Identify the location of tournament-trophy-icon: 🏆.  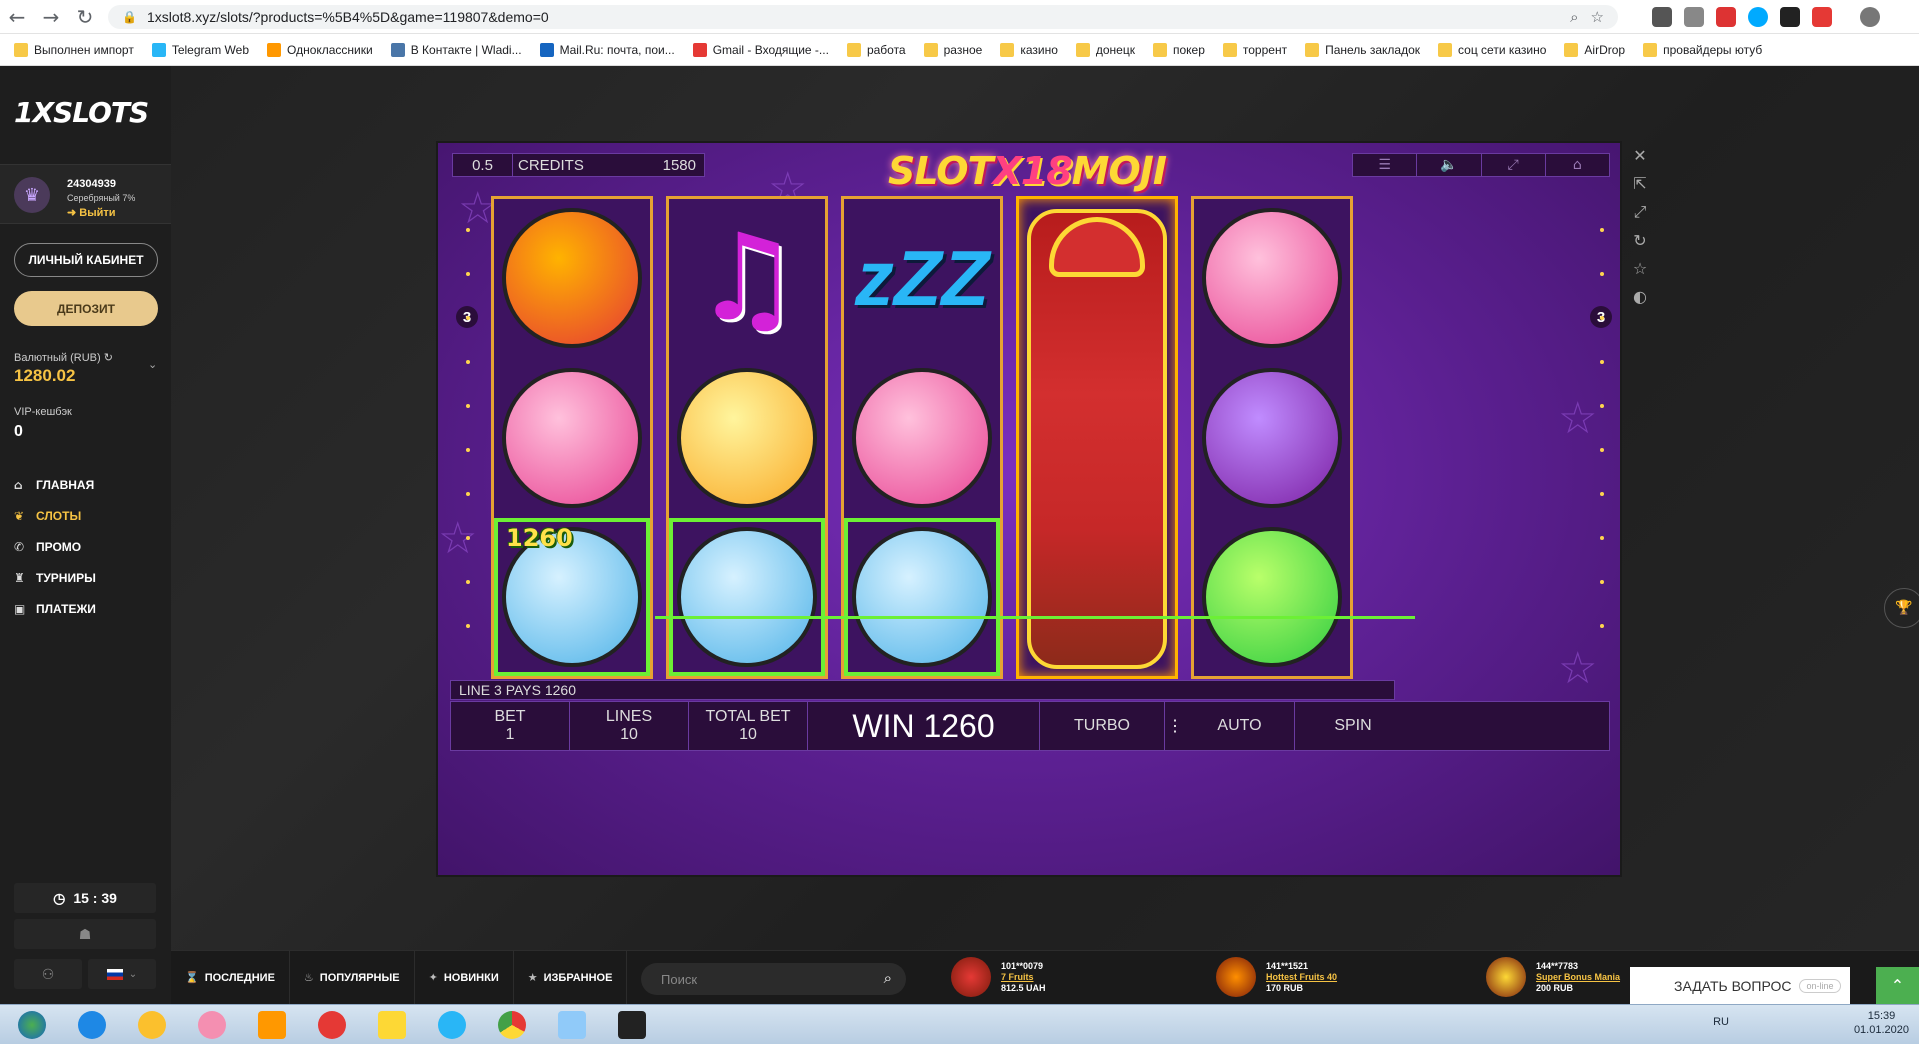
(1901, 608).